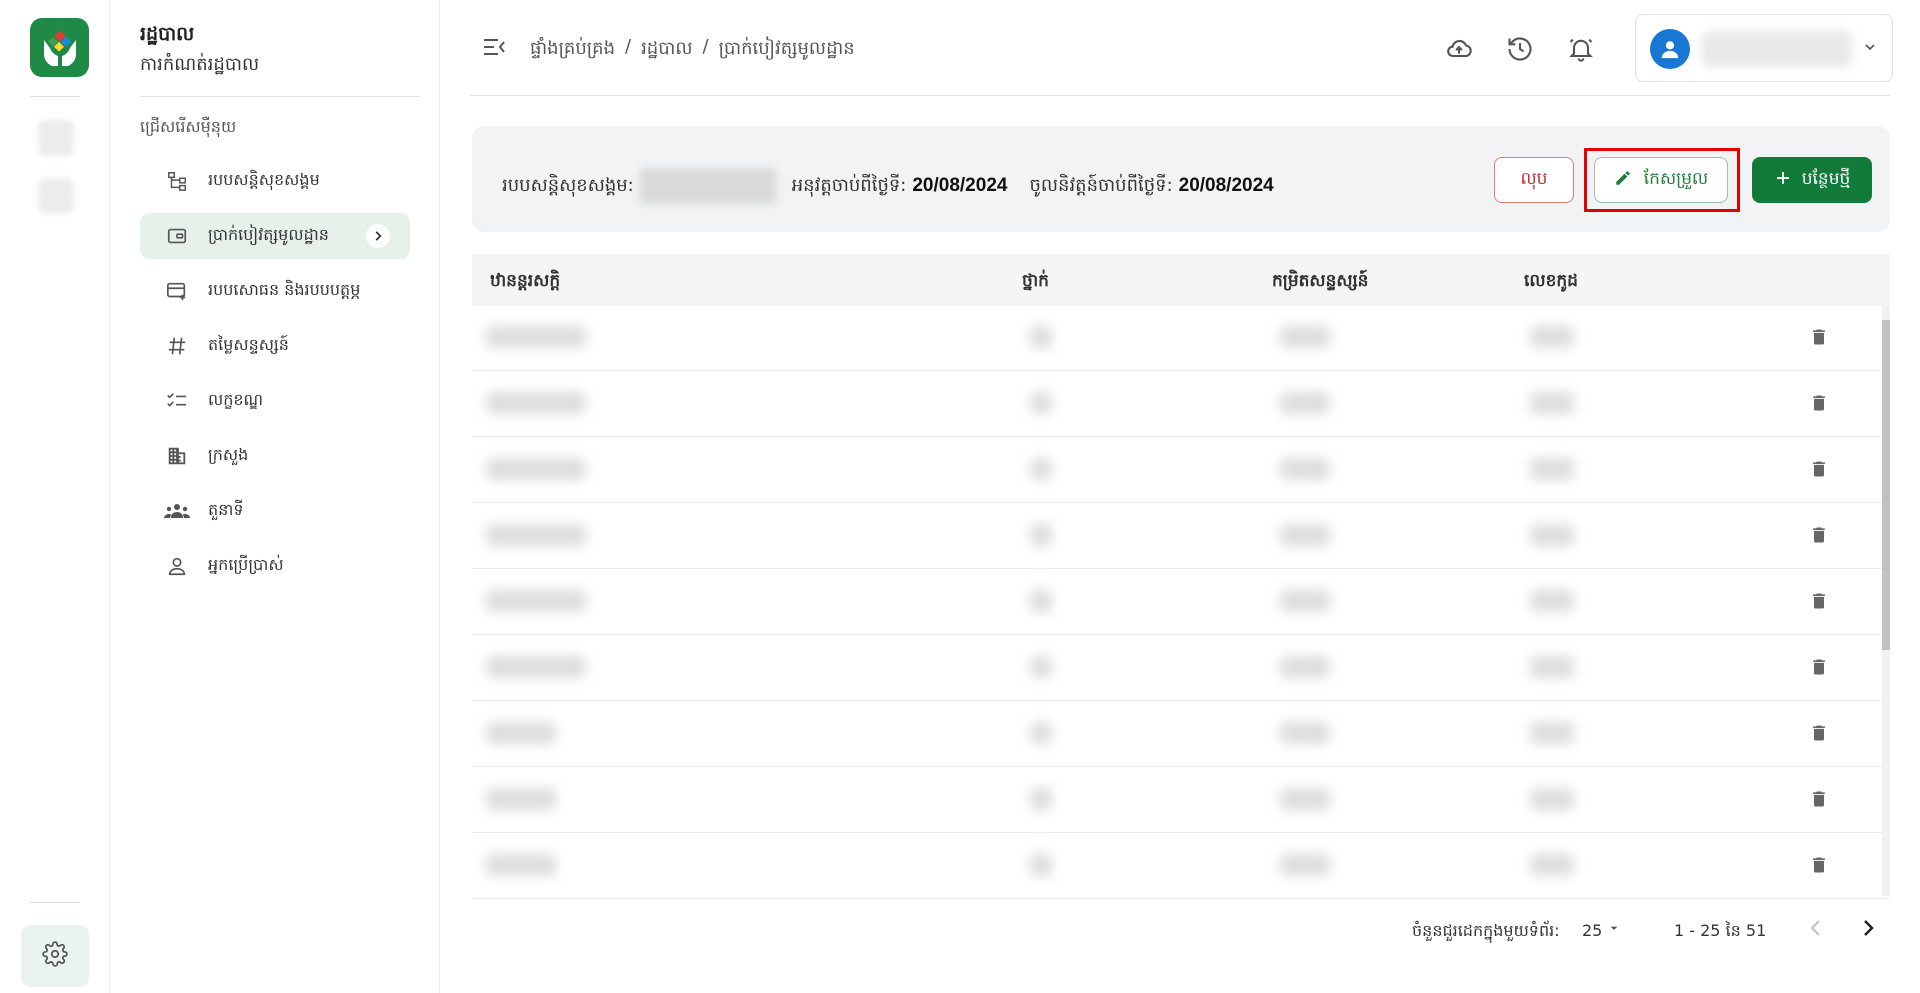 The height and width of the screenshot is (993, 1920). I want to click on cloud-upload-icon, so click(1459, 49).